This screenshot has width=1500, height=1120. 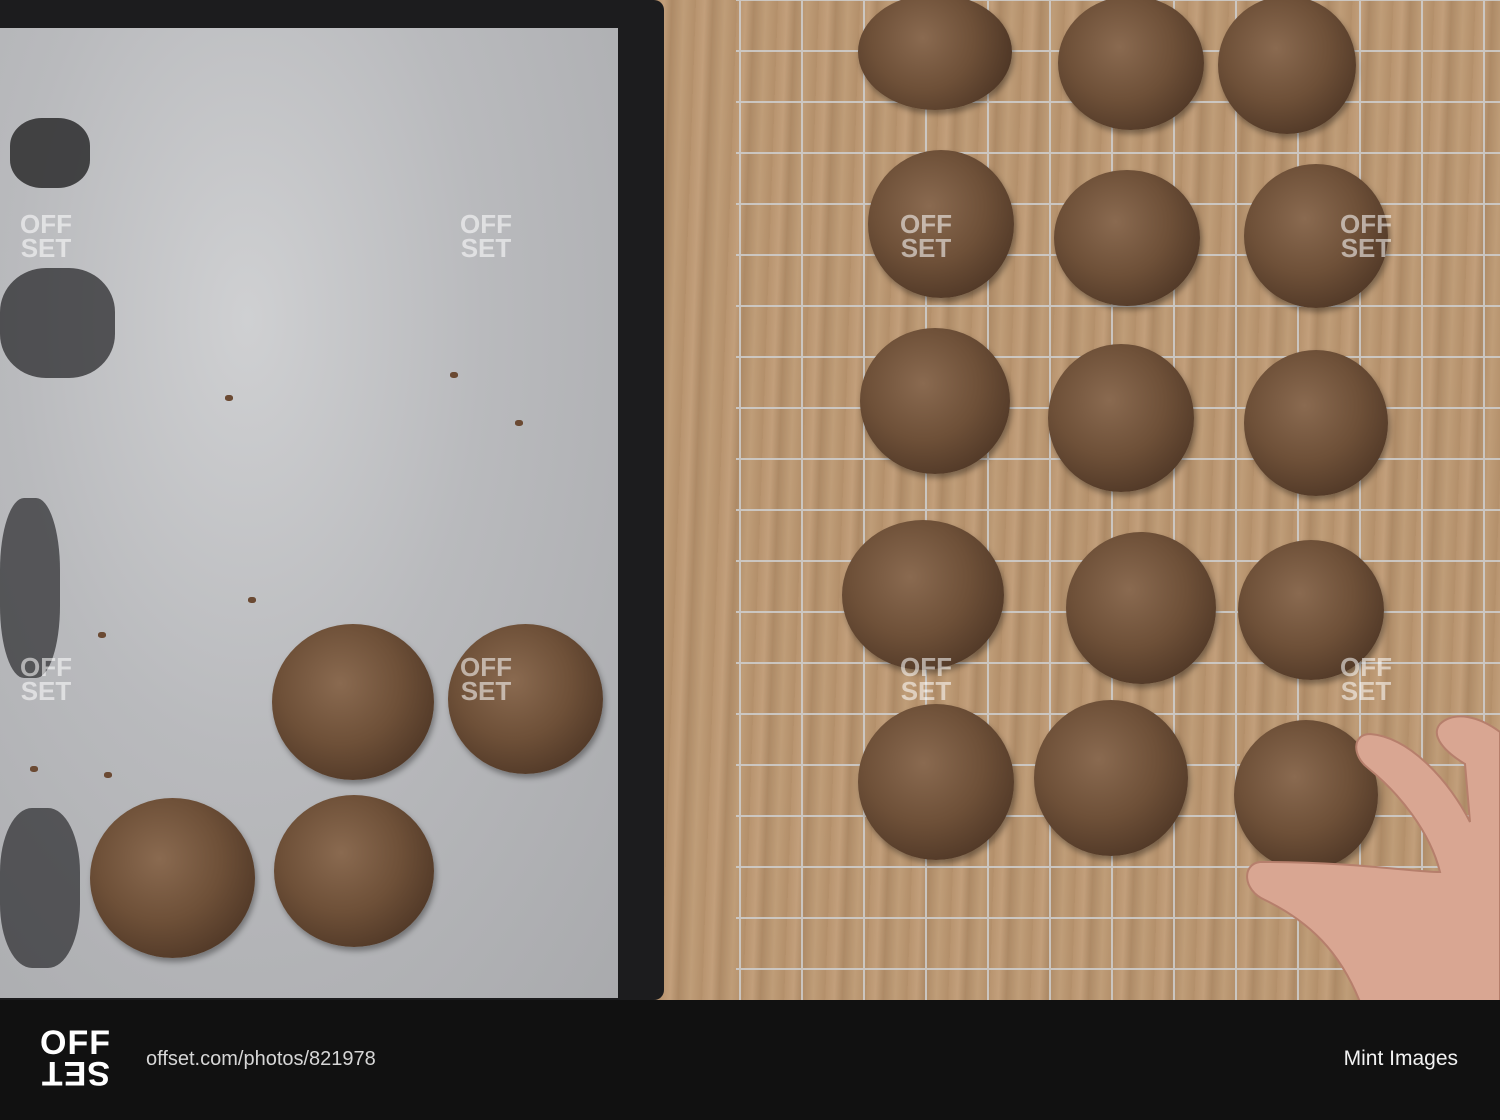 What do you see at coordinates (1373, 857) in the screenshot?
I see `hand` at bounding box center [1373, 857].